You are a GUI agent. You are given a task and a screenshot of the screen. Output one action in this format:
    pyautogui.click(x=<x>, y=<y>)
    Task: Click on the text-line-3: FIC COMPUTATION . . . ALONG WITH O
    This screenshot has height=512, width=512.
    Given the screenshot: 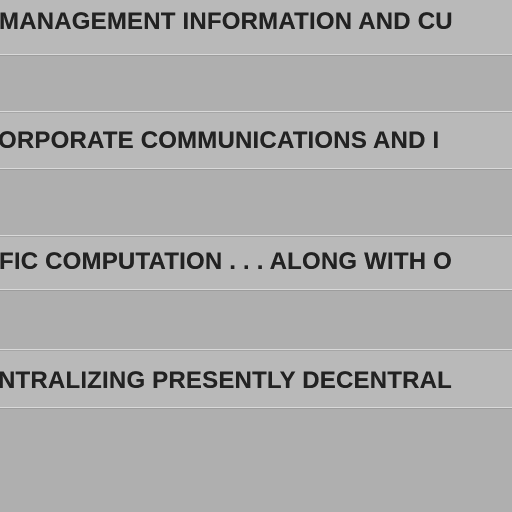 What is the action you would take?
    pyautogui.click(x=255, y=262)
    